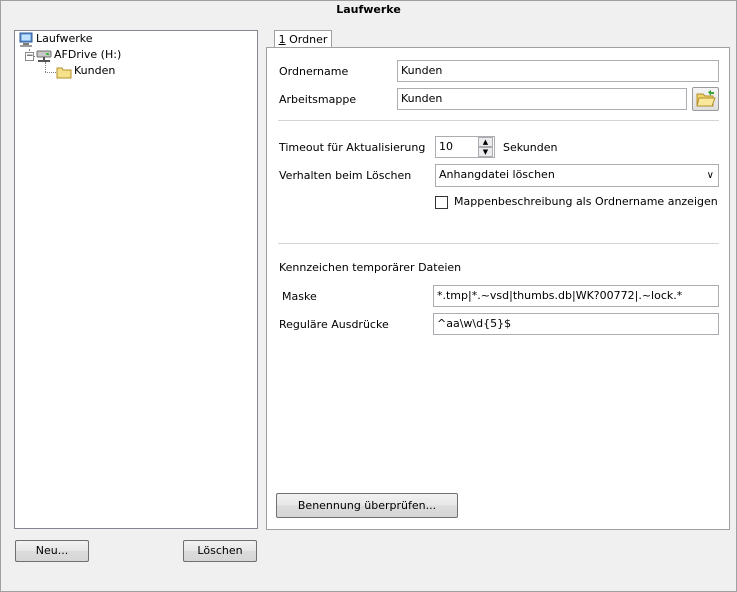  What do you see at coordinates (50, 72) in the screenshot?
I see `tree-line` at bounding box center [50, 72].